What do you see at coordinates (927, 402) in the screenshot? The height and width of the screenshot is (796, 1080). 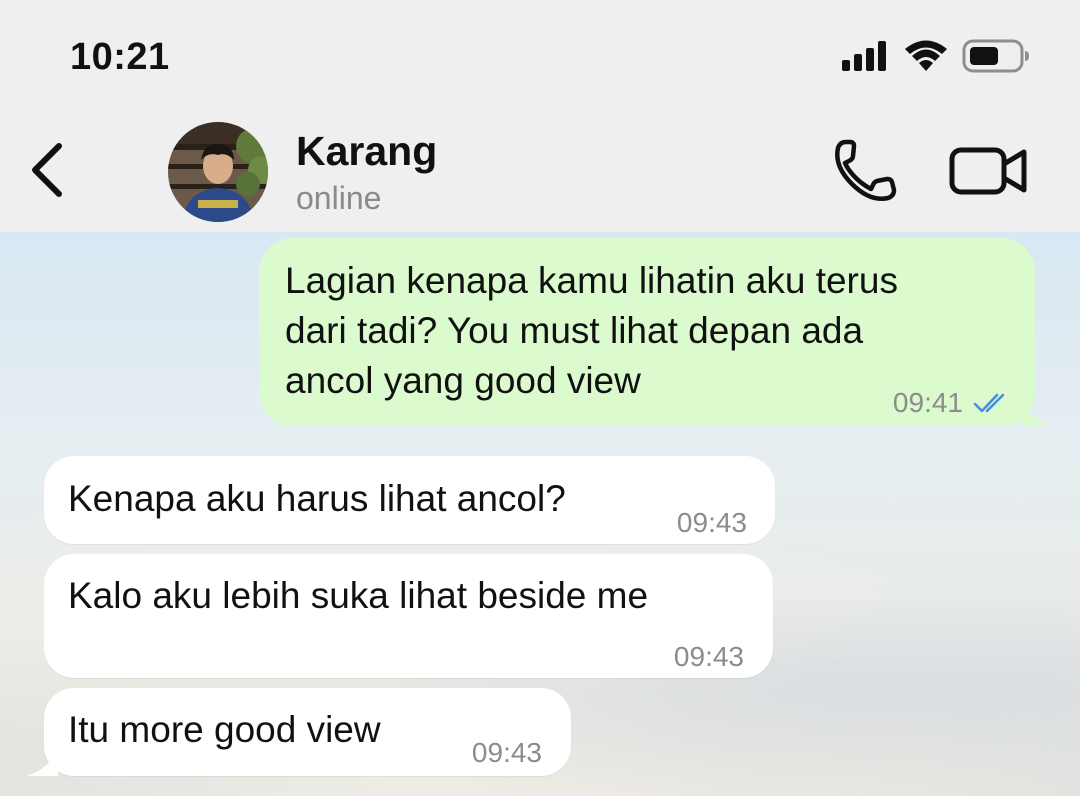 I see `message-time: 09:41` at bounding box center [927, 402].